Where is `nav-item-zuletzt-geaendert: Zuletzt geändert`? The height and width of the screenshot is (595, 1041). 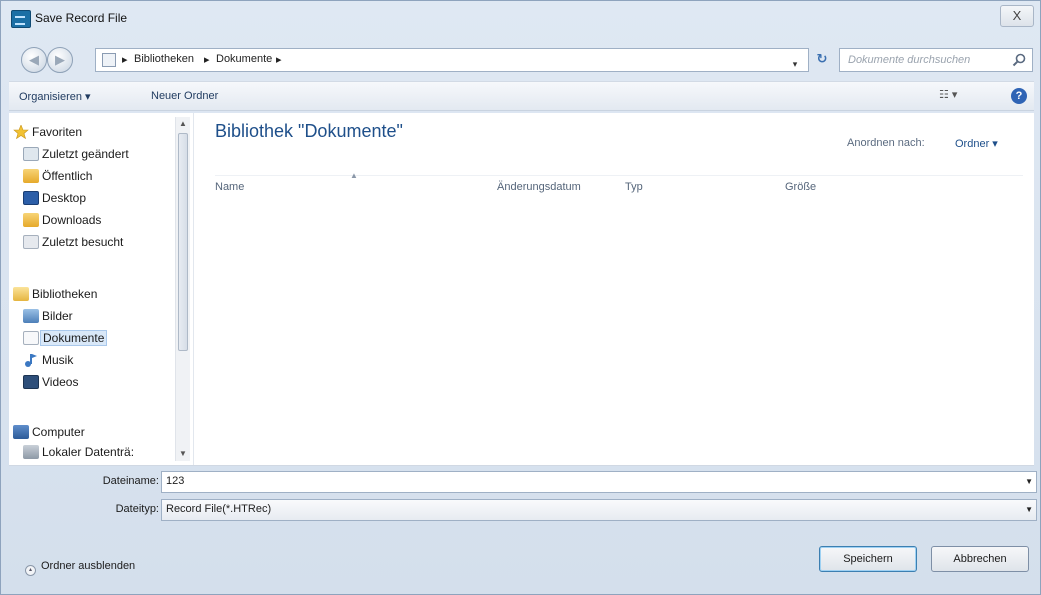 nav-item-zuletzt-geaendert: Zuletzt geändert is located at coordinates (94, 155).